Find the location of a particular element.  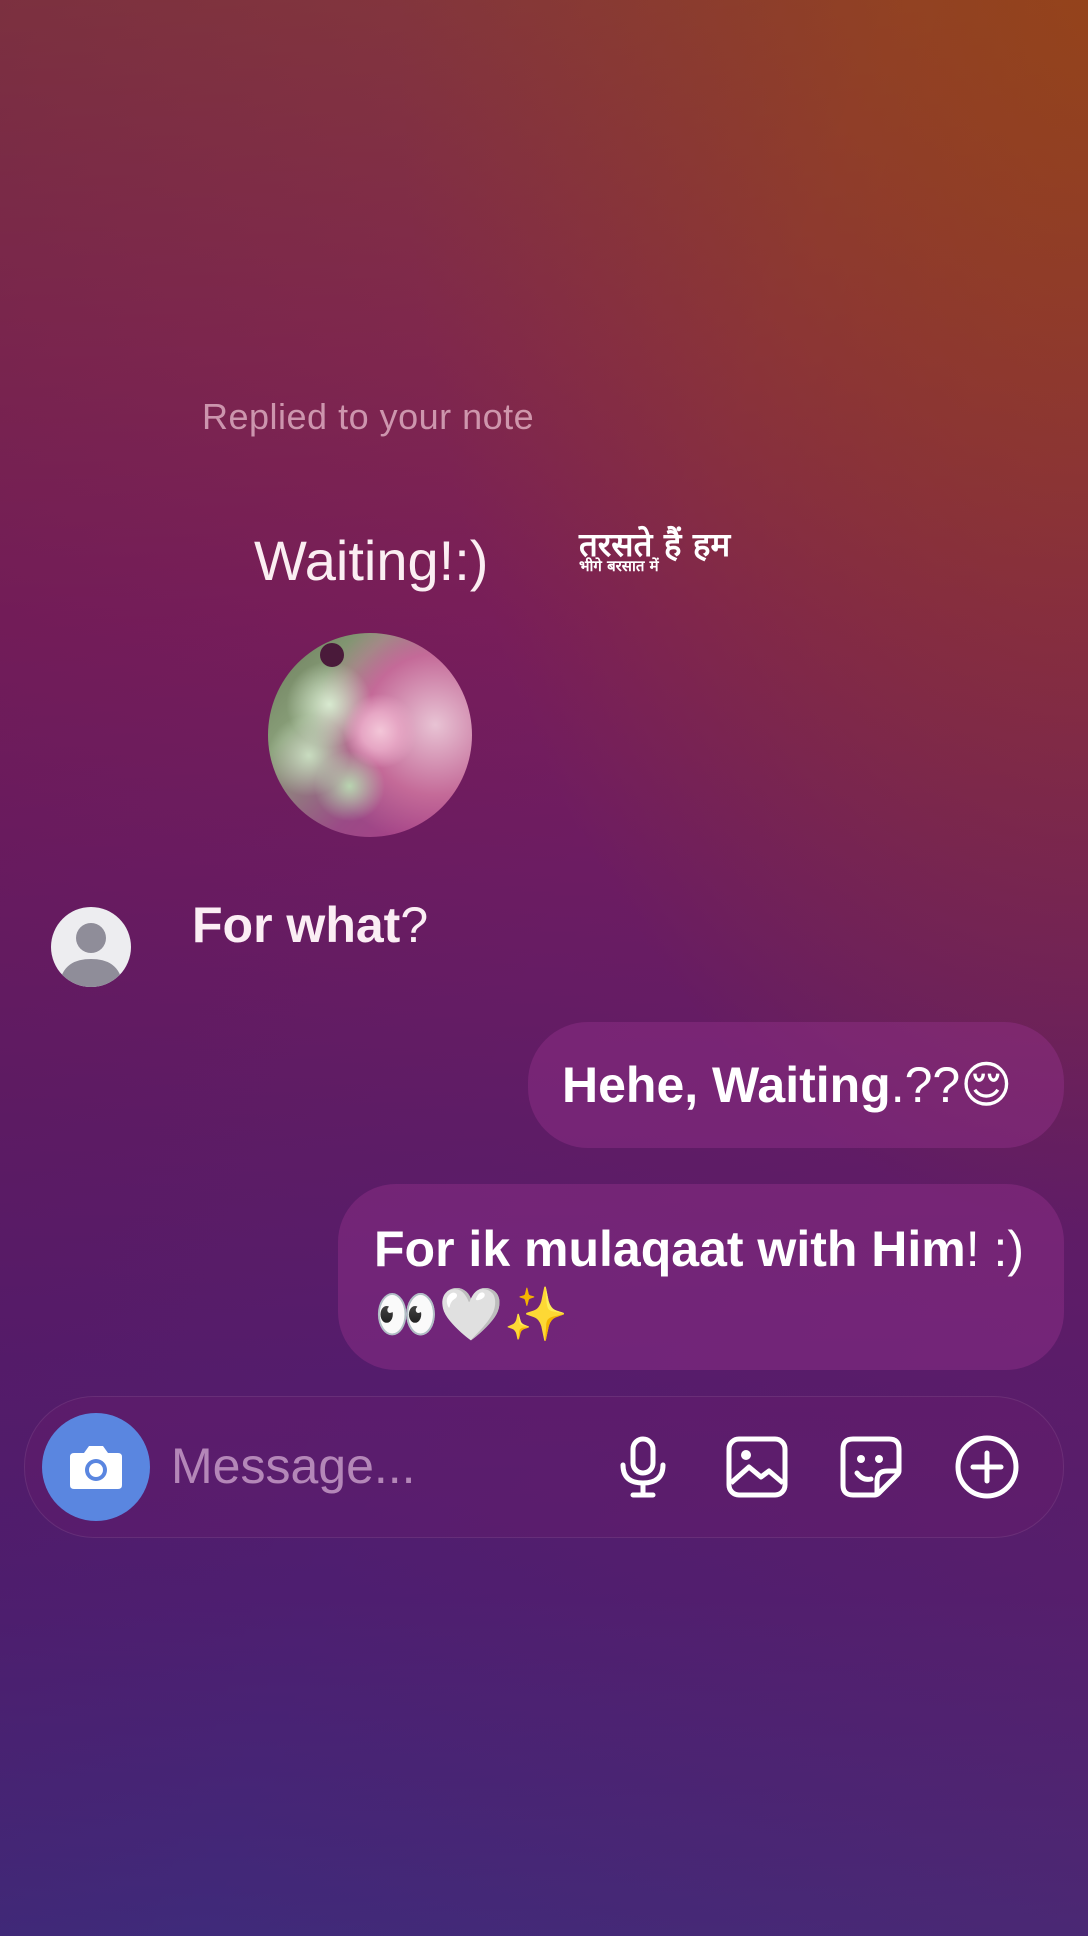

camera-icon is located at coordinates (96, 1467).